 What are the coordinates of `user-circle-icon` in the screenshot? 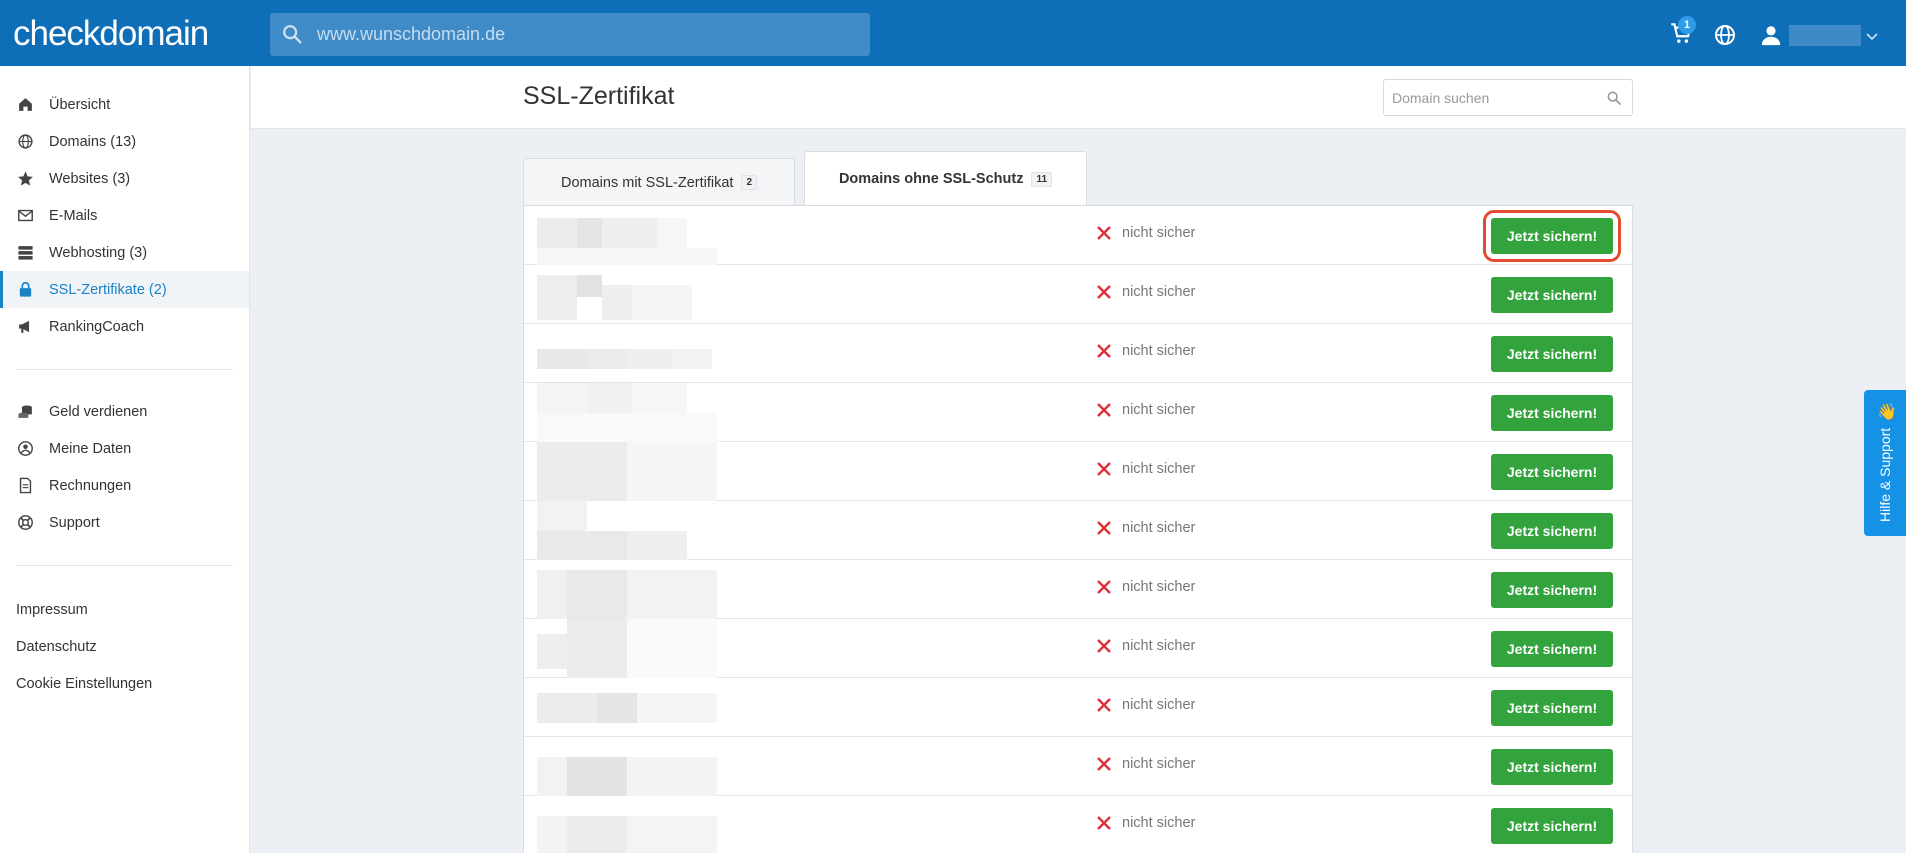 It's located at (25, 448).